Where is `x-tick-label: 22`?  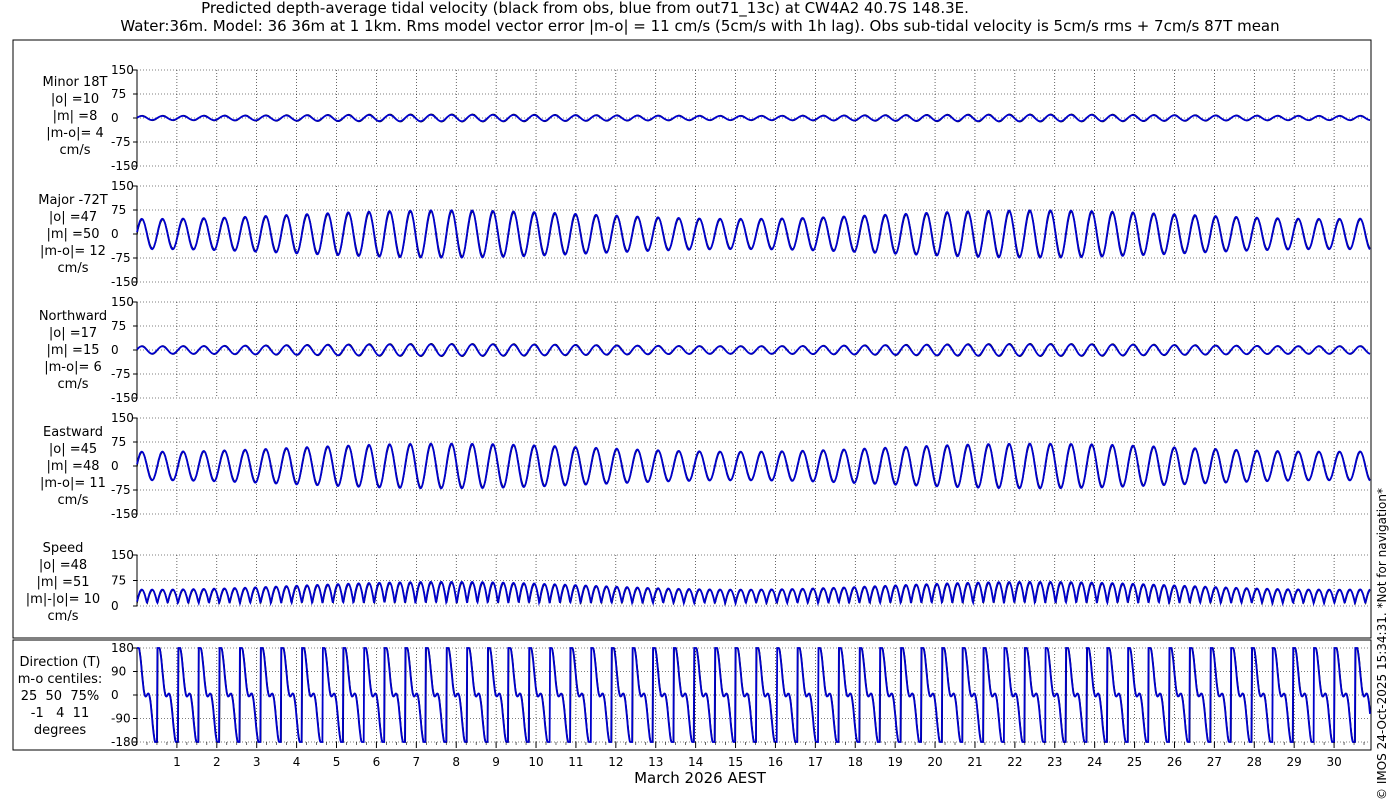
x-tick-label: 22 is located at coordinates (1014, 762).